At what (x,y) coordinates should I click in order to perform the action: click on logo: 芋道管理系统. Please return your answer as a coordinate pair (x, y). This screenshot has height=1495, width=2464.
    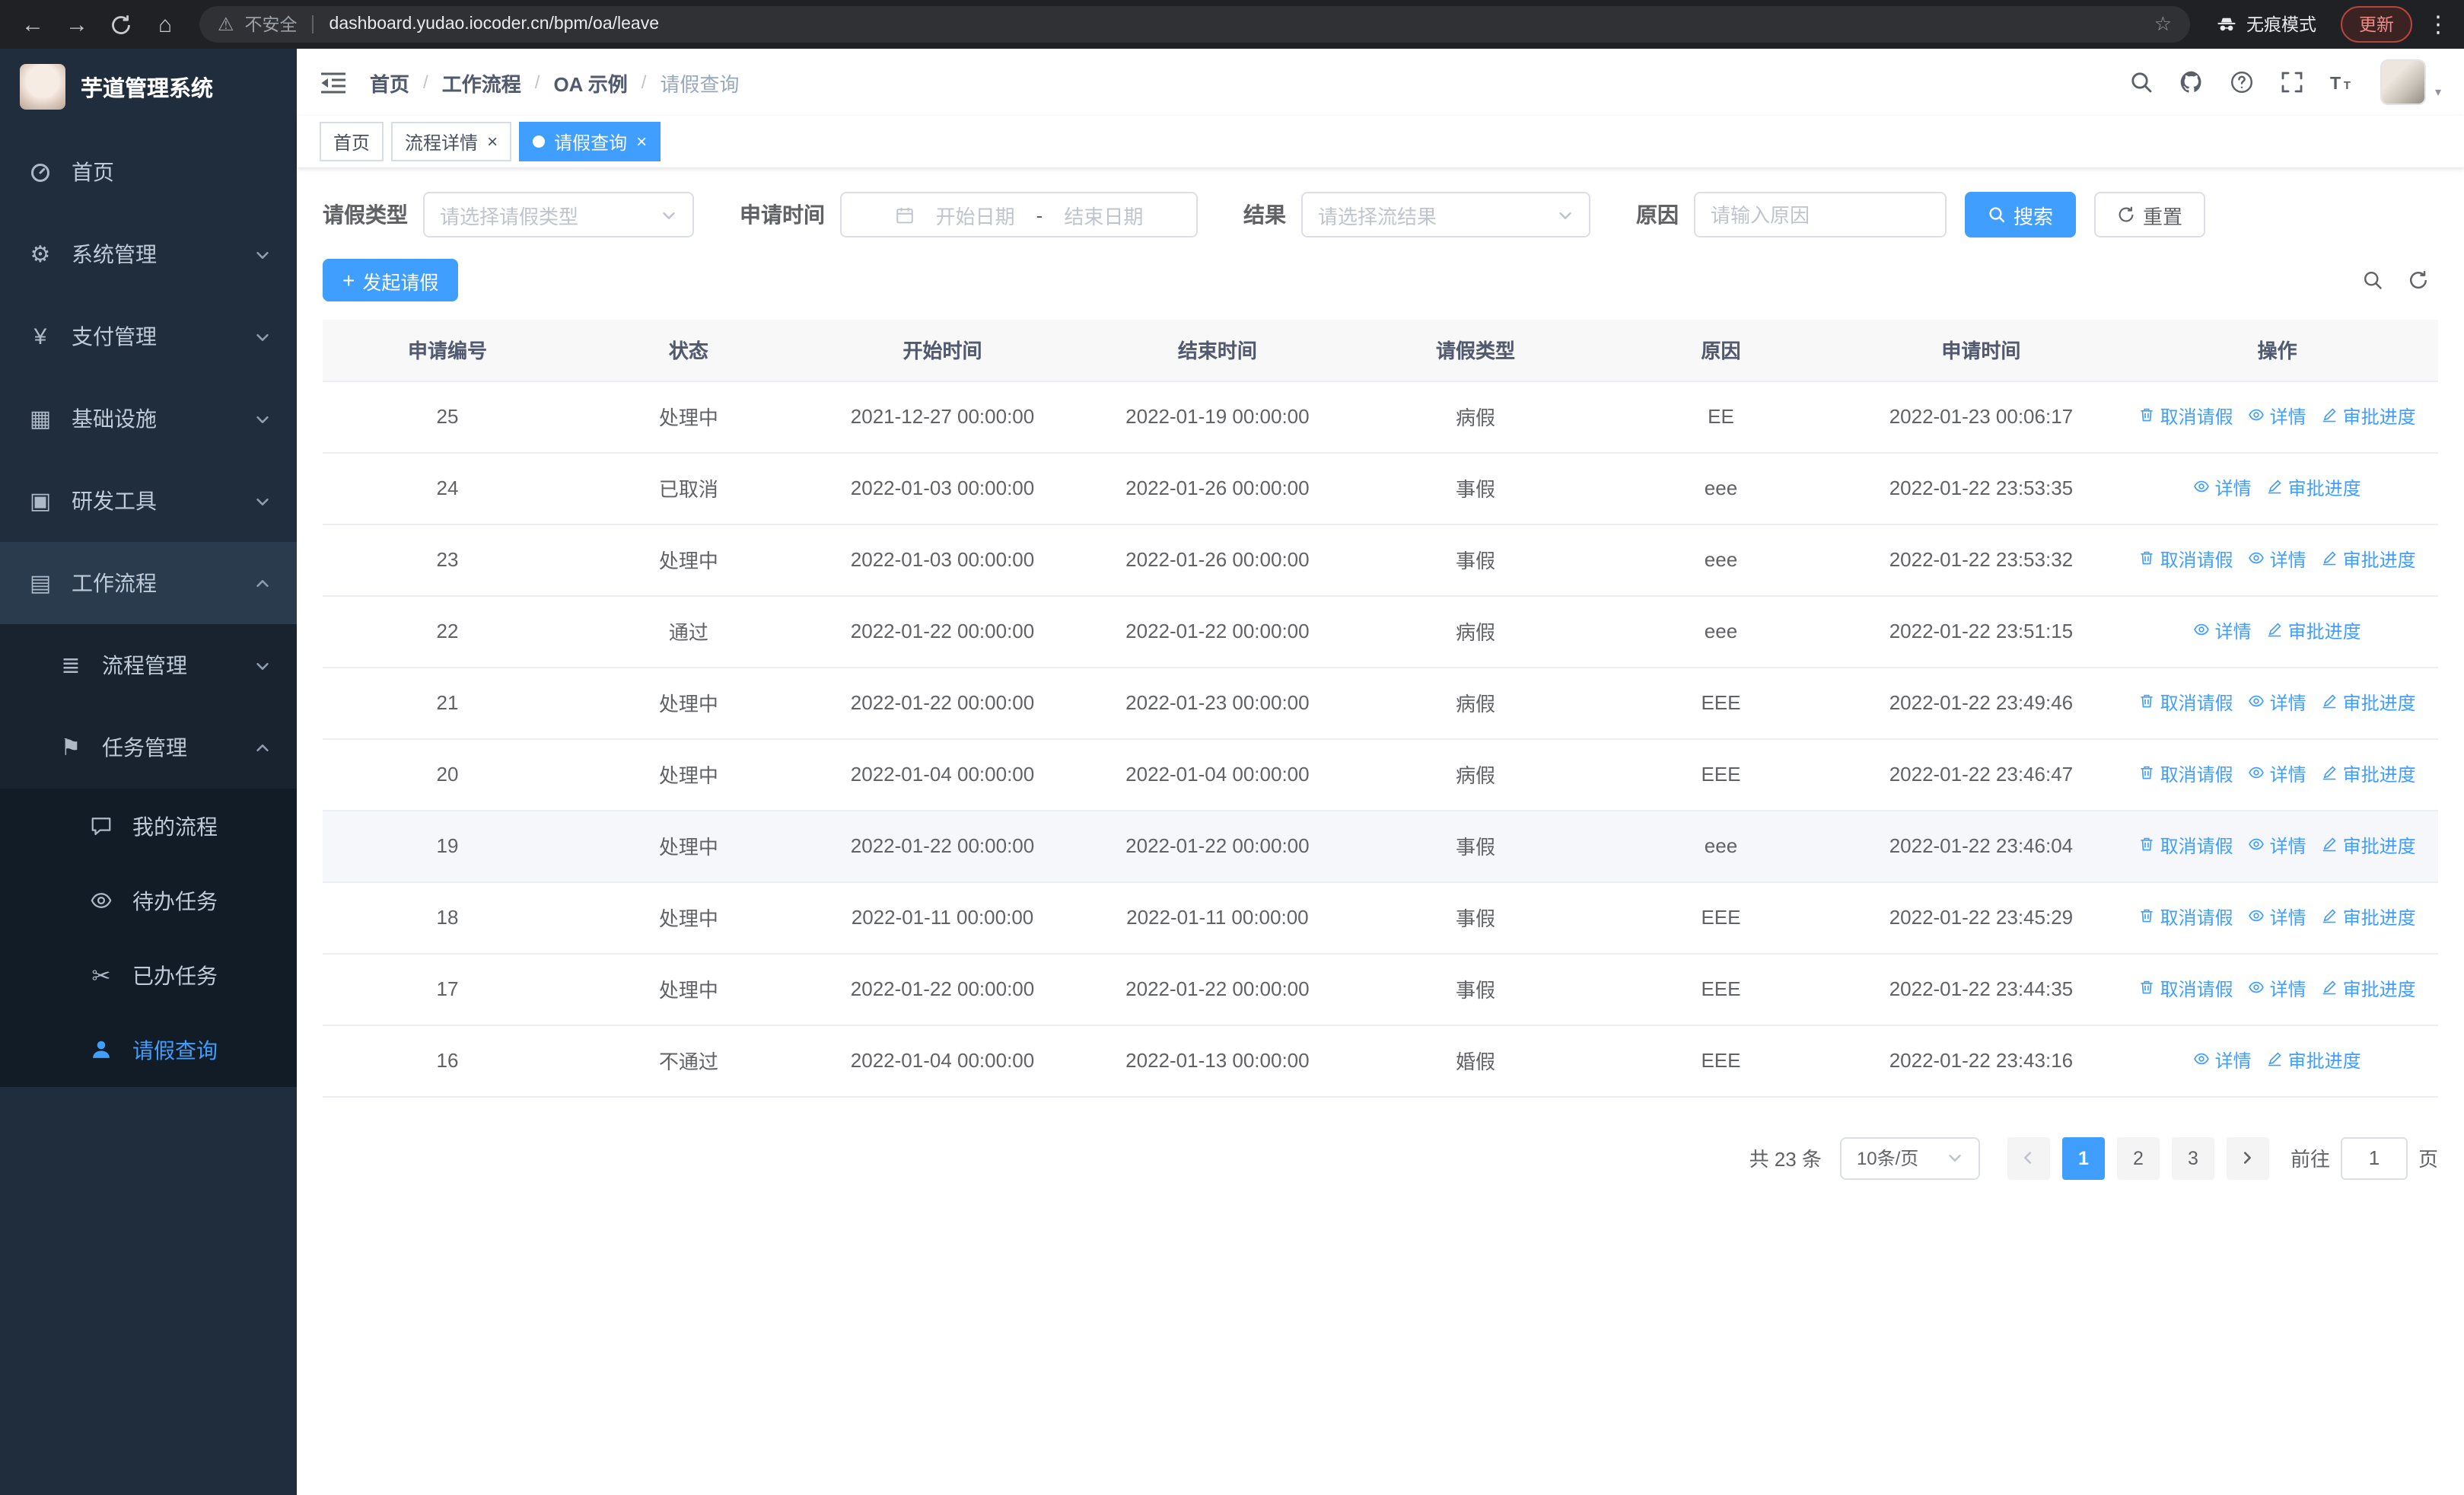
    Looking at the image, I should click on (148, 87).